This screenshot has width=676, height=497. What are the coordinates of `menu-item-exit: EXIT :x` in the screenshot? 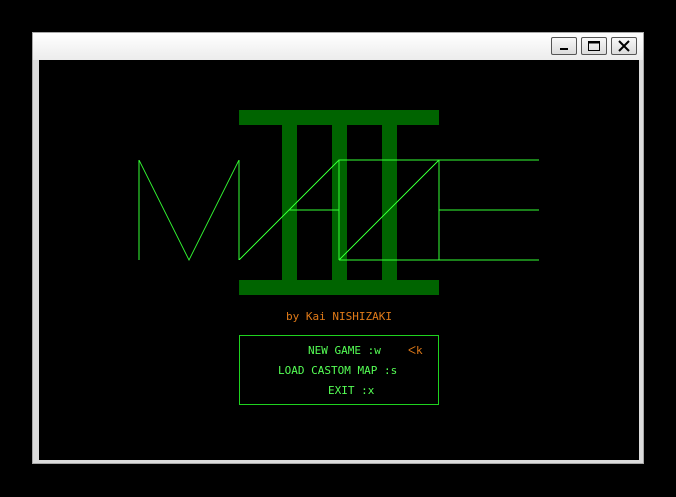 It's located at (351, 390).